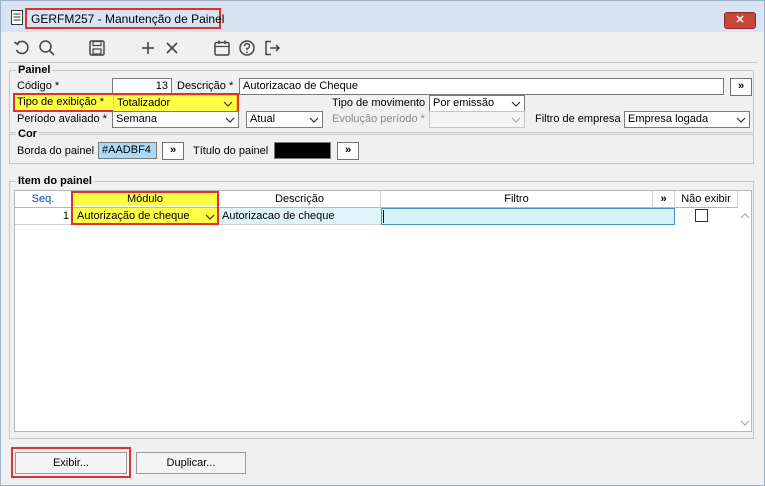  What do you see at coordinates (43, 199) in the screenshot?
I see `column-header-seq: Seq.` at bounding box center [43, 199].